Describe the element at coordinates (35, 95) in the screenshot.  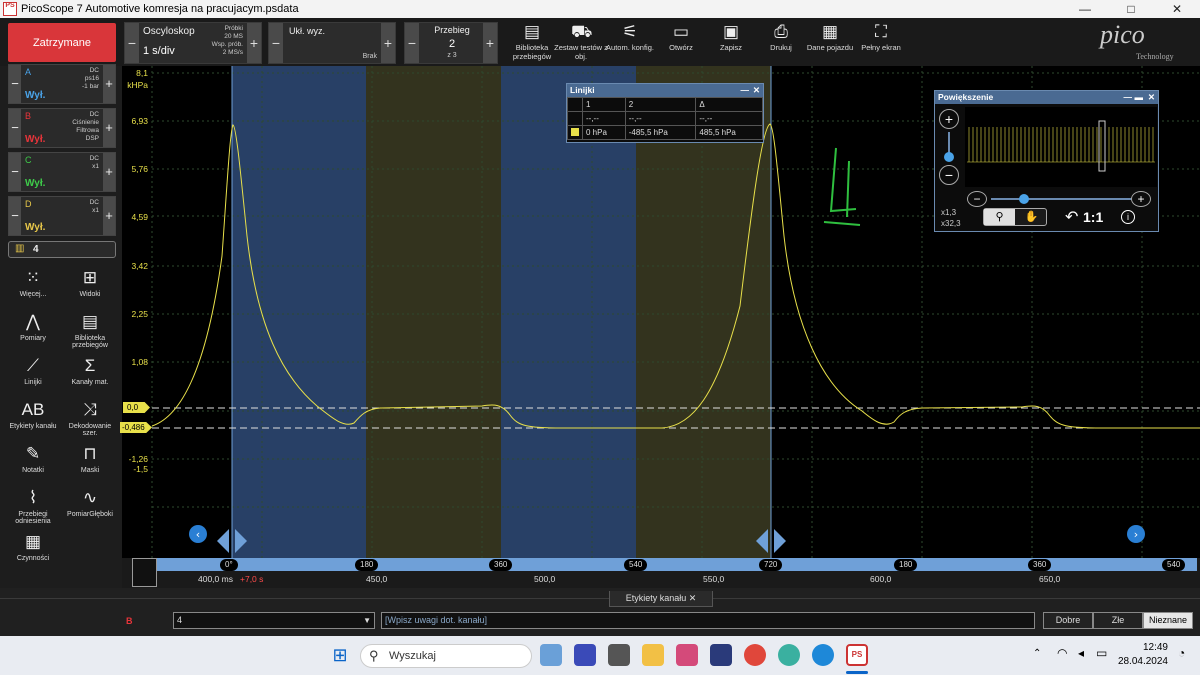
I see `channel-a-state: Wył.` at that location.